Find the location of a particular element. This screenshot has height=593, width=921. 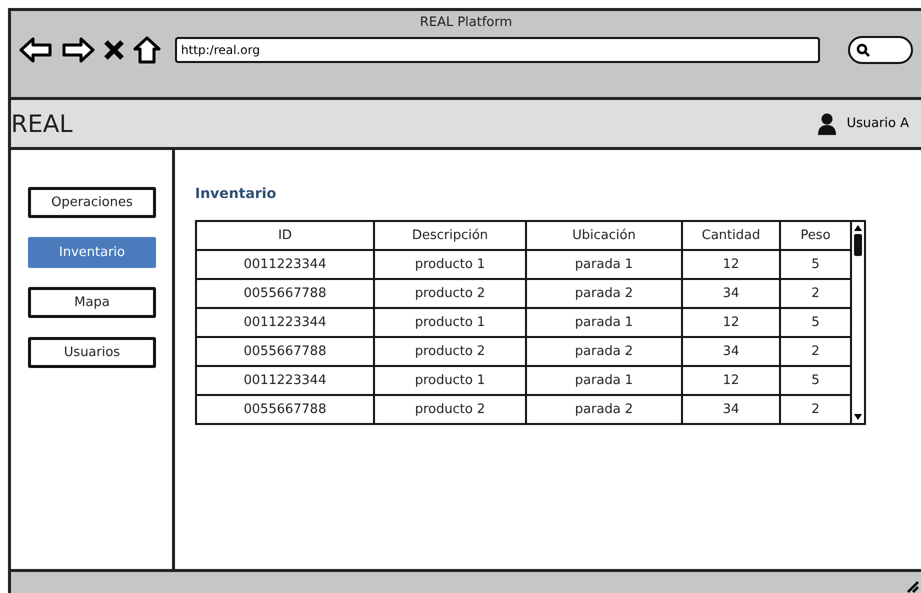

resize-grip-icon is located at coordinates (912, 586).